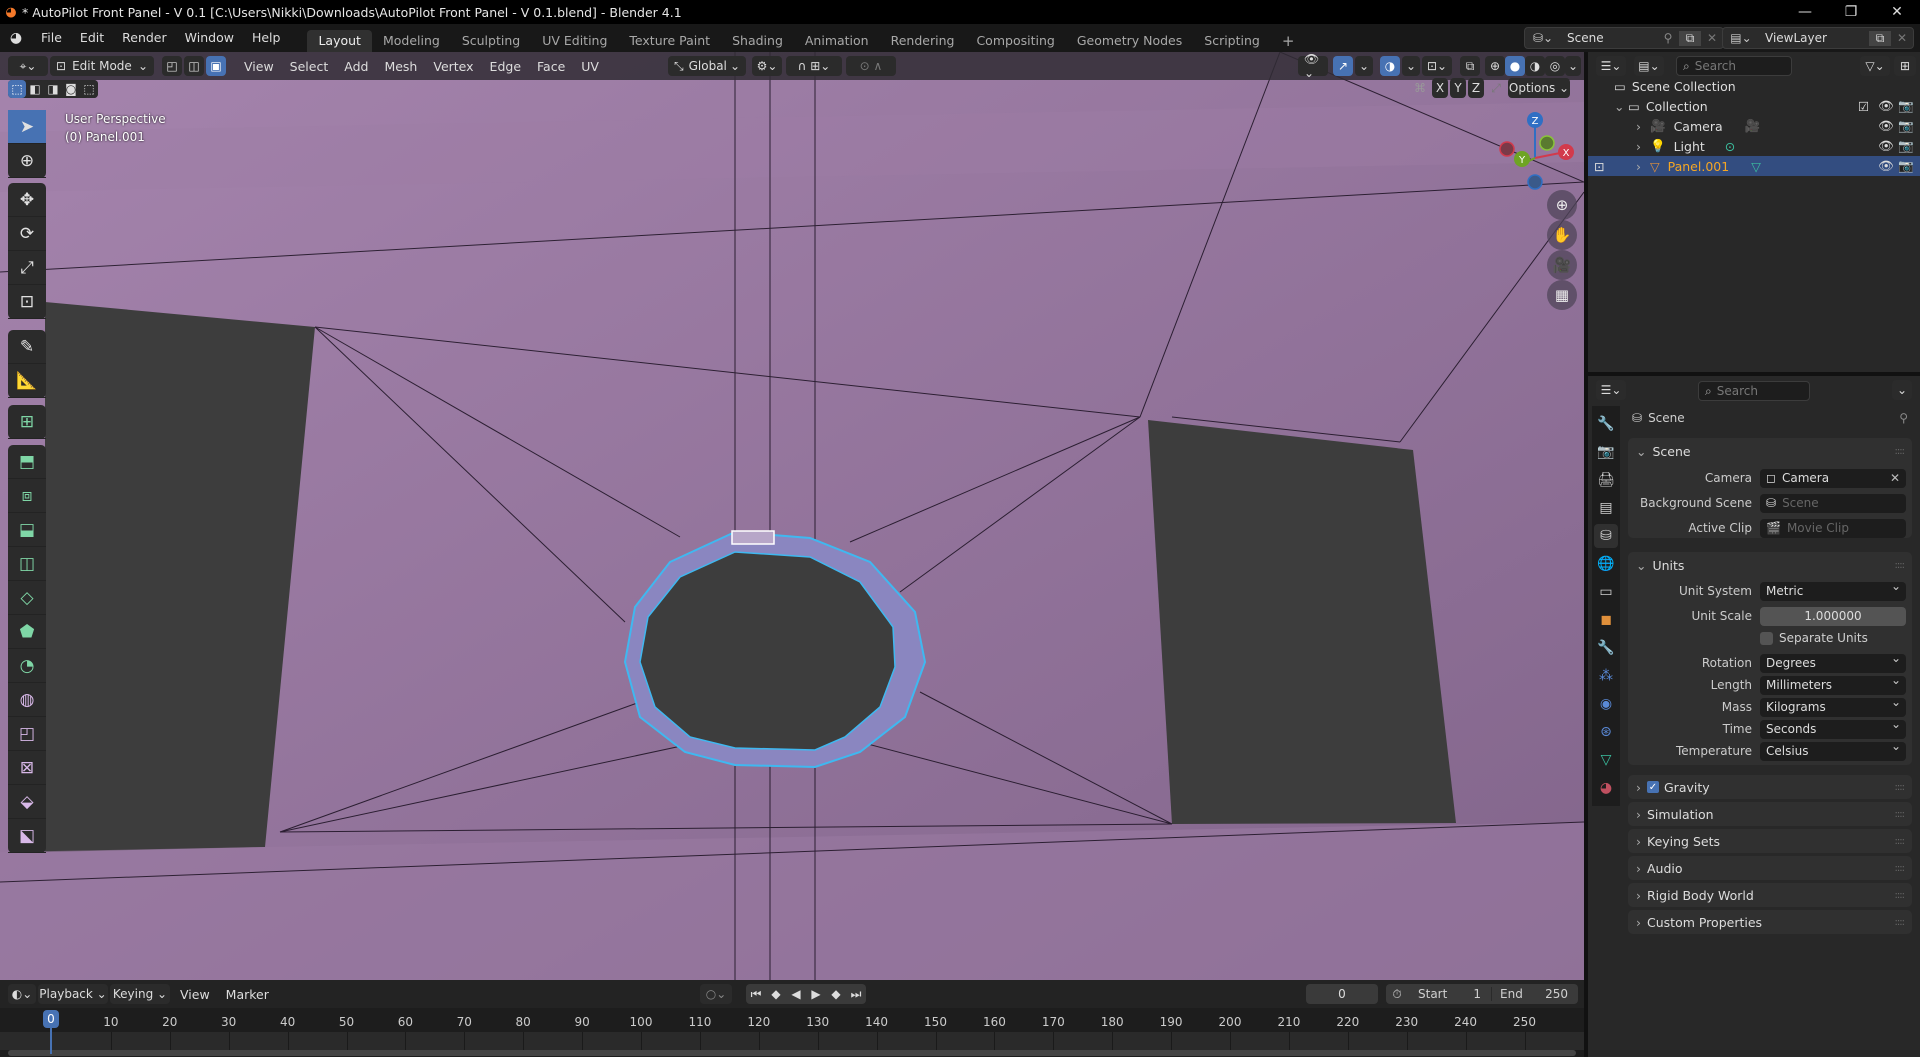  Describe the element at coordinates (1397, 994) in the screenshot. I see `stopwatch-icon: ⏱` at that location.